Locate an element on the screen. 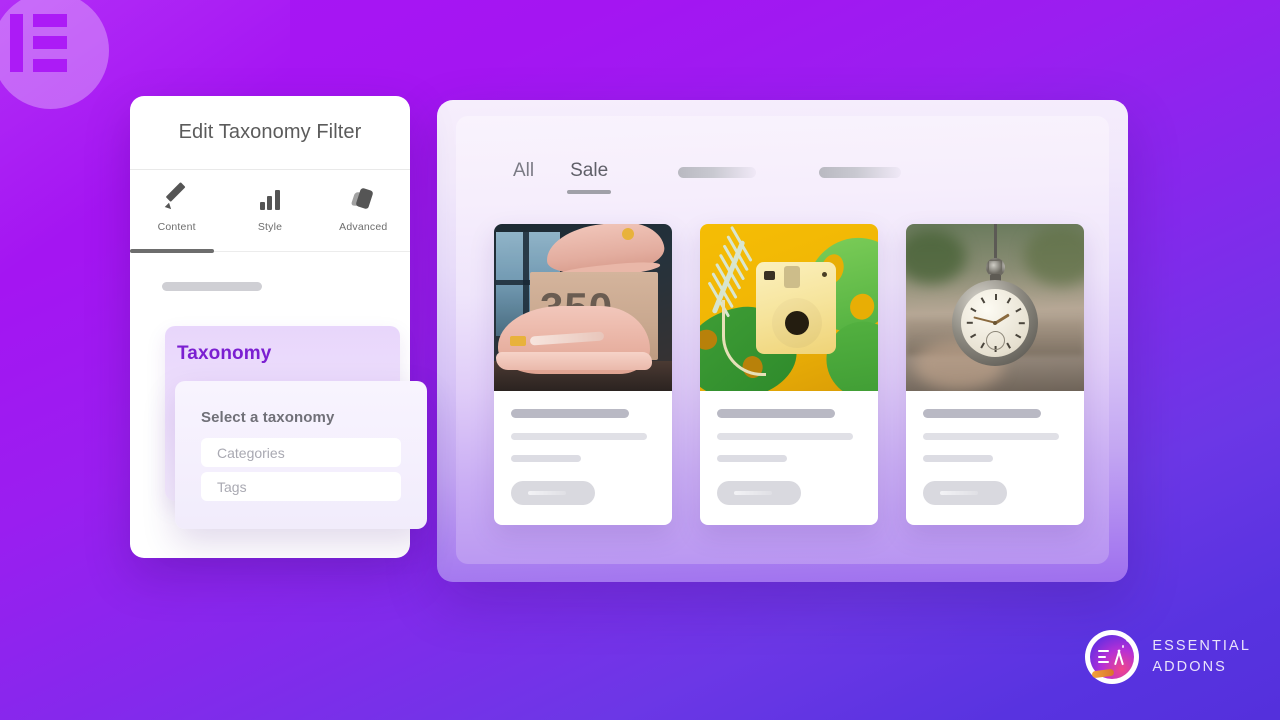  tab-style: Style is located at coordinates (269, 210).